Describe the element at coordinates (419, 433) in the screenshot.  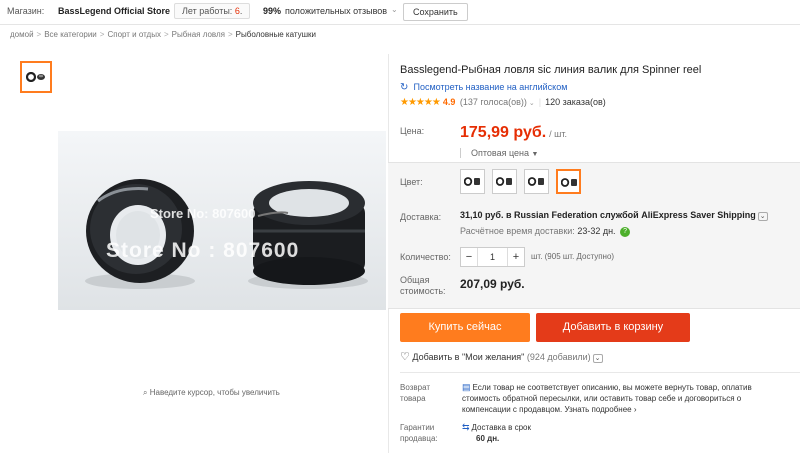
I see `guarantee-label: Гарантии продавца:` at that location.